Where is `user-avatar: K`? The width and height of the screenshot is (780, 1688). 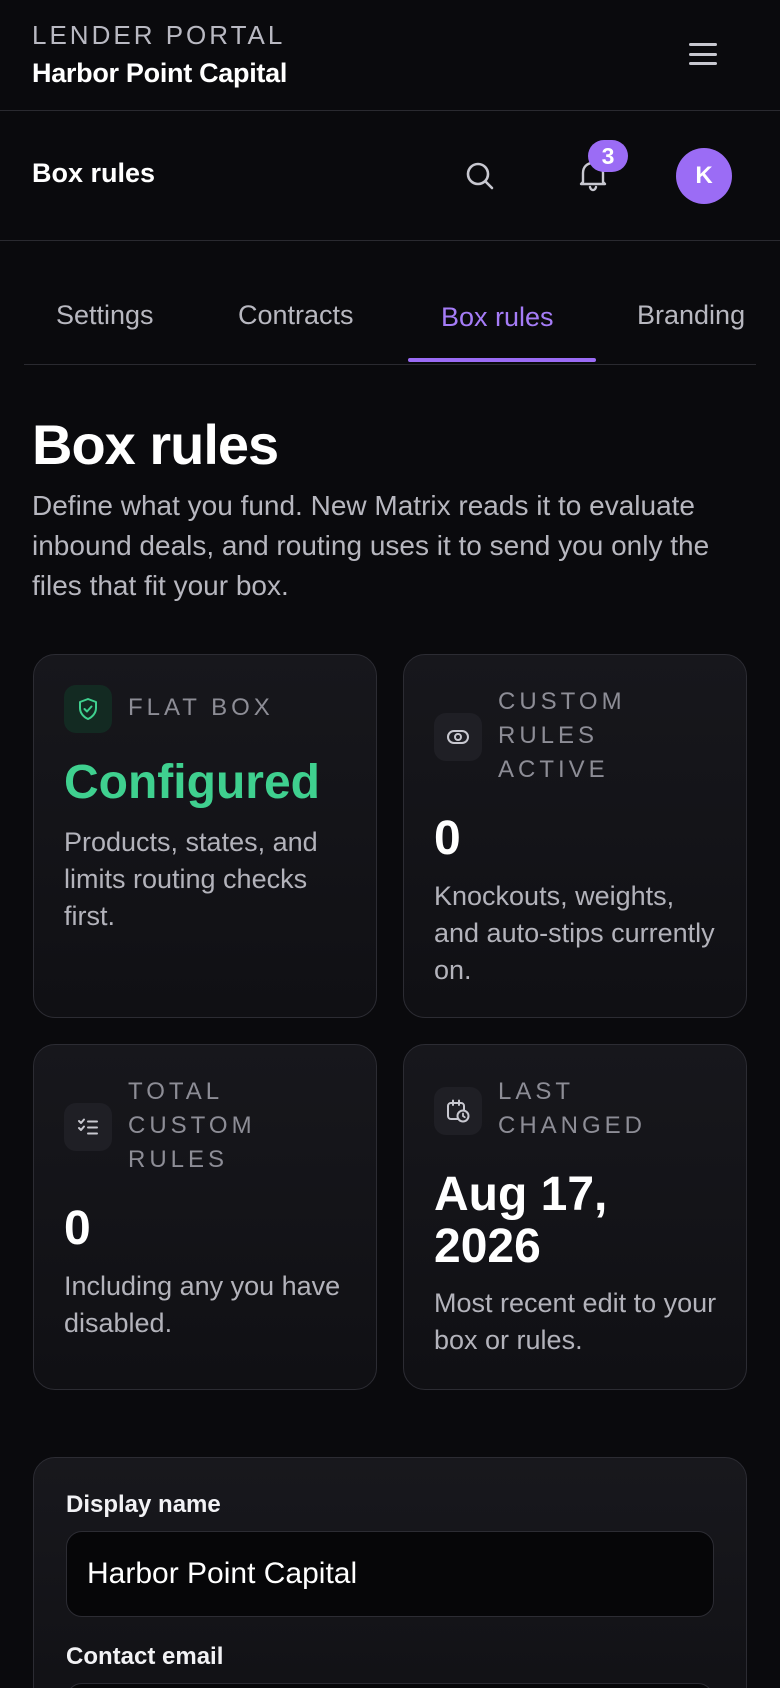 user-avatar: K is located at coordinates (704, 176).